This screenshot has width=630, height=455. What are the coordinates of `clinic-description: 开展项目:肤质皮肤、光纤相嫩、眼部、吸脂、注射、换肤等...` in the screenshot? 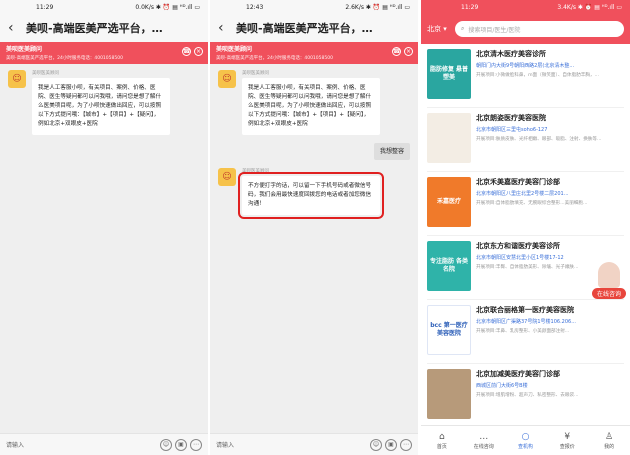 It's located at (539, 139).